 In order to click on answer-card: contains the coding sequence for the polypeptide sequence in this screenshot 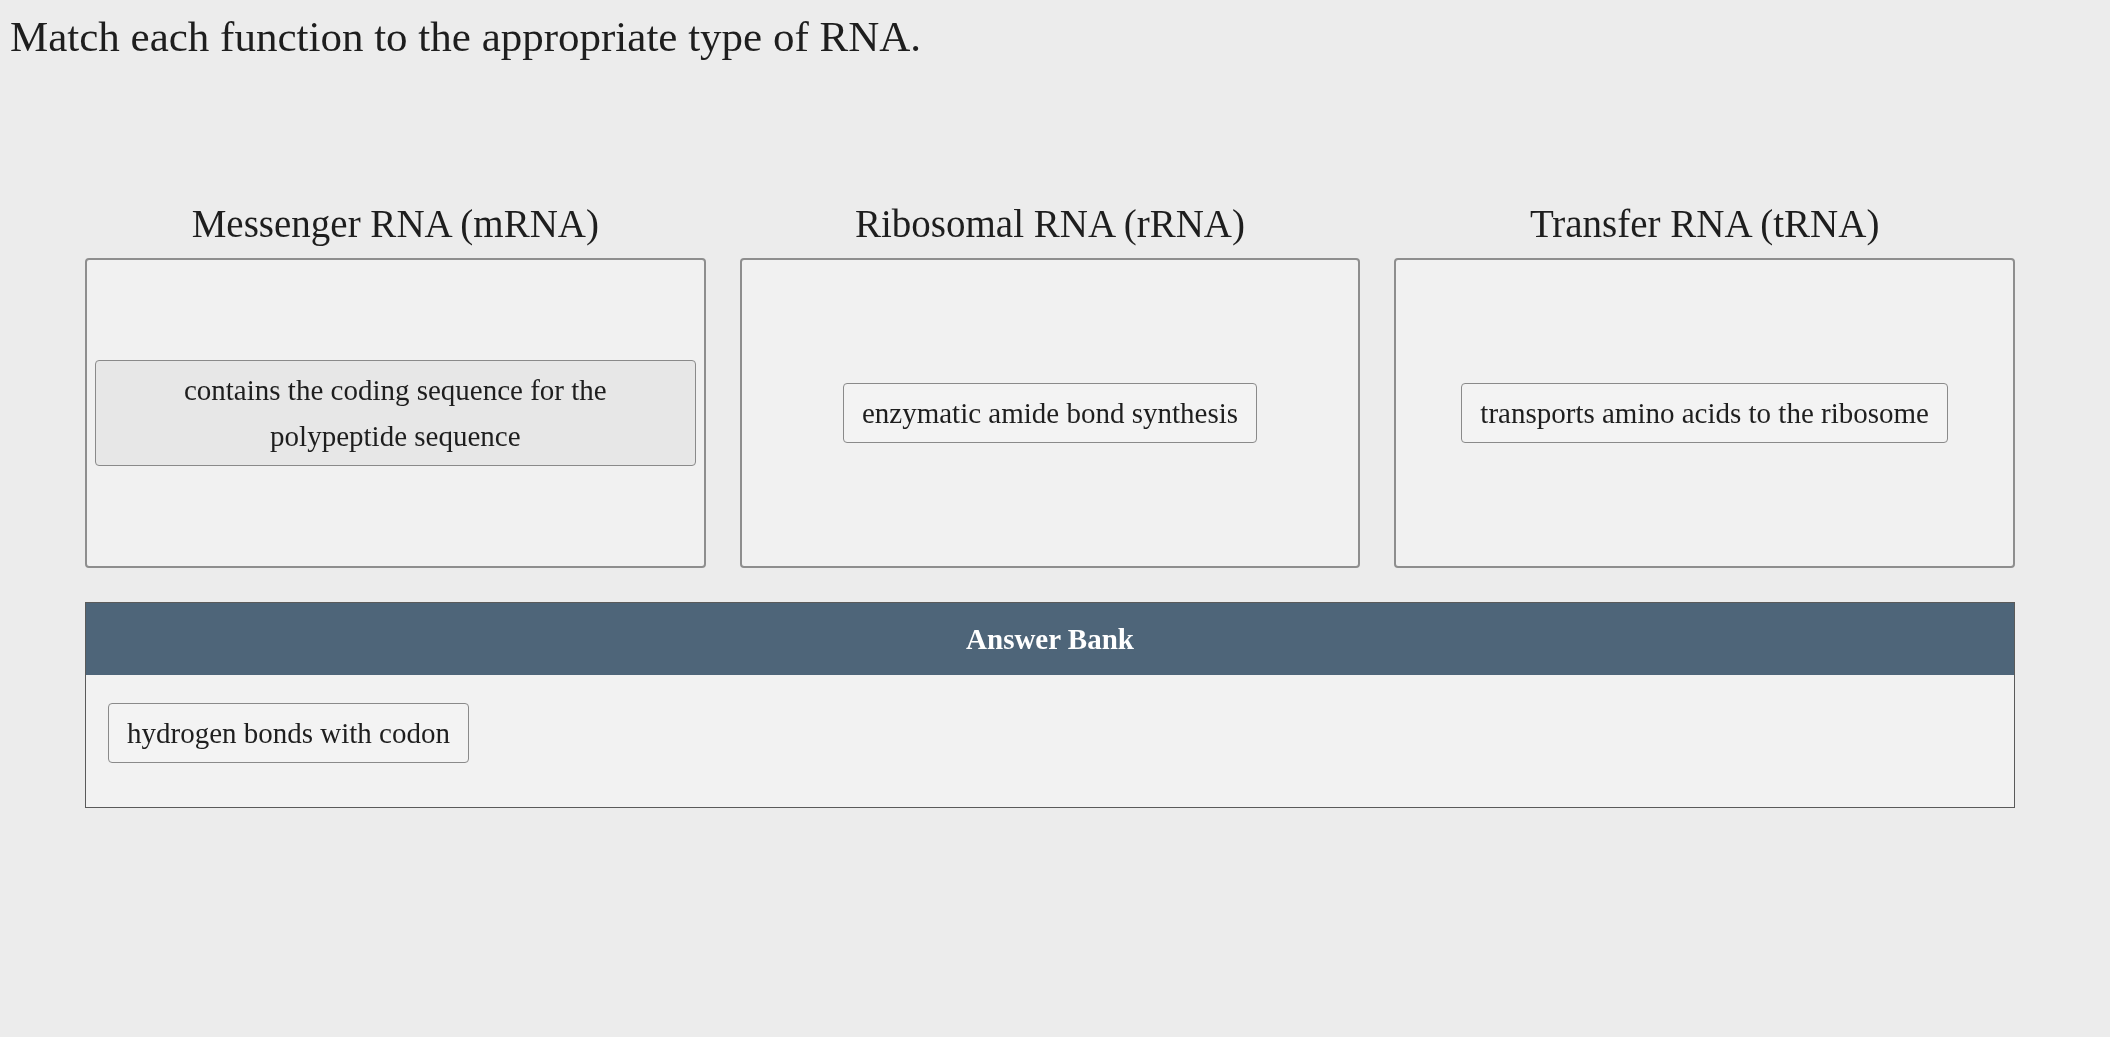, I will do `click(395, 413)`.